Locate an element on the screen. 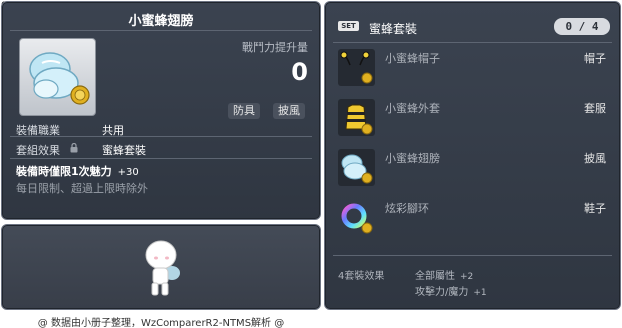 This screenshot has height=328, width=622. item-icon-frame is located at coordinates (57, 77).